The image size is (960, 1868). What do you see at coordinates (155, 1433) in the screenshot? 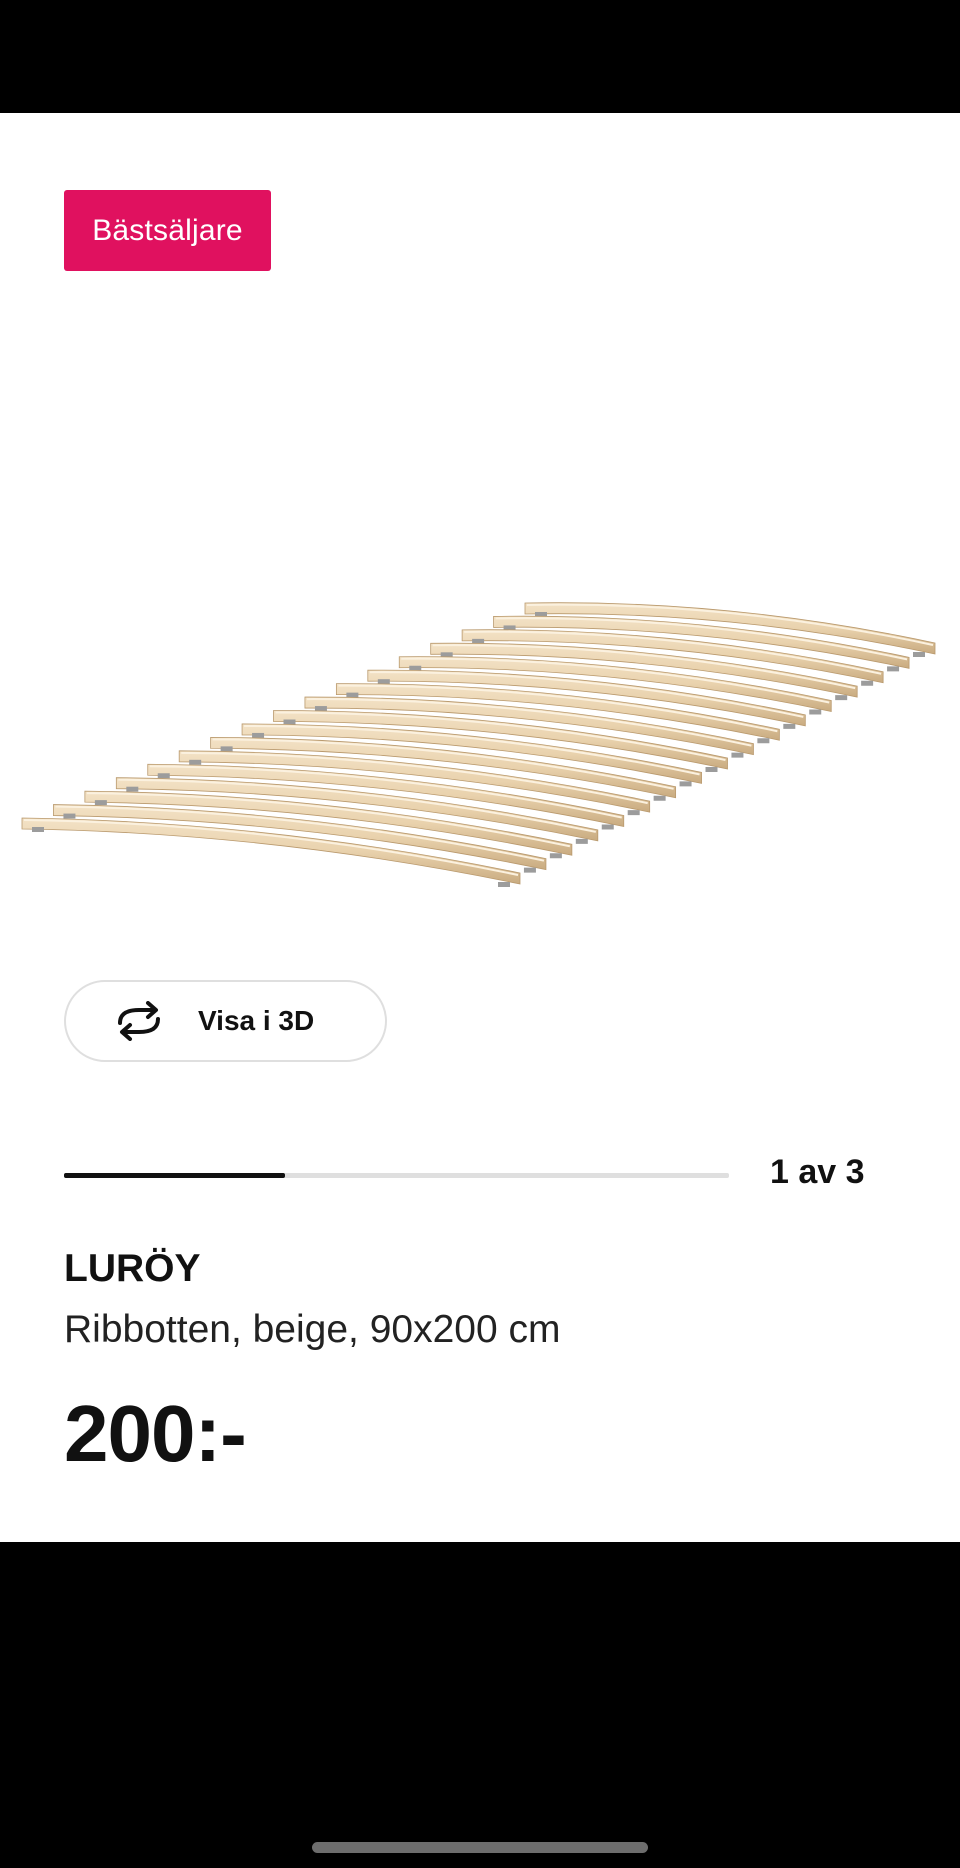
I see `product-price: 200:-` at bounding box center [155, 1433].